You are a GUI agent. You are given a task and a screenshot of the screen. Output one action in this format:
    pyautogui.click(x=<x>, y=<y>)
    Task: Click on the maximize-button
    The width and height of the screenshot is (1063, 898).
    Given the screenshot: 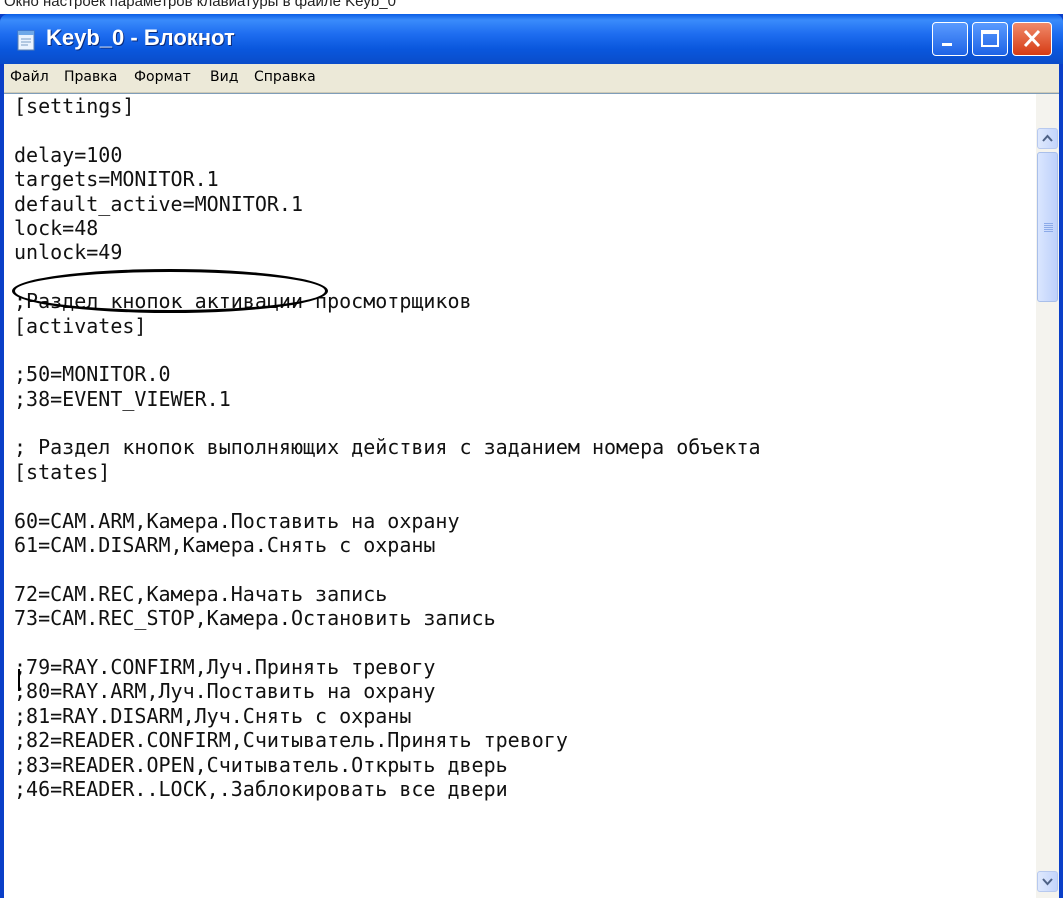 What is the action you would take?
    pyautogui.click(x=990, y=39)
    